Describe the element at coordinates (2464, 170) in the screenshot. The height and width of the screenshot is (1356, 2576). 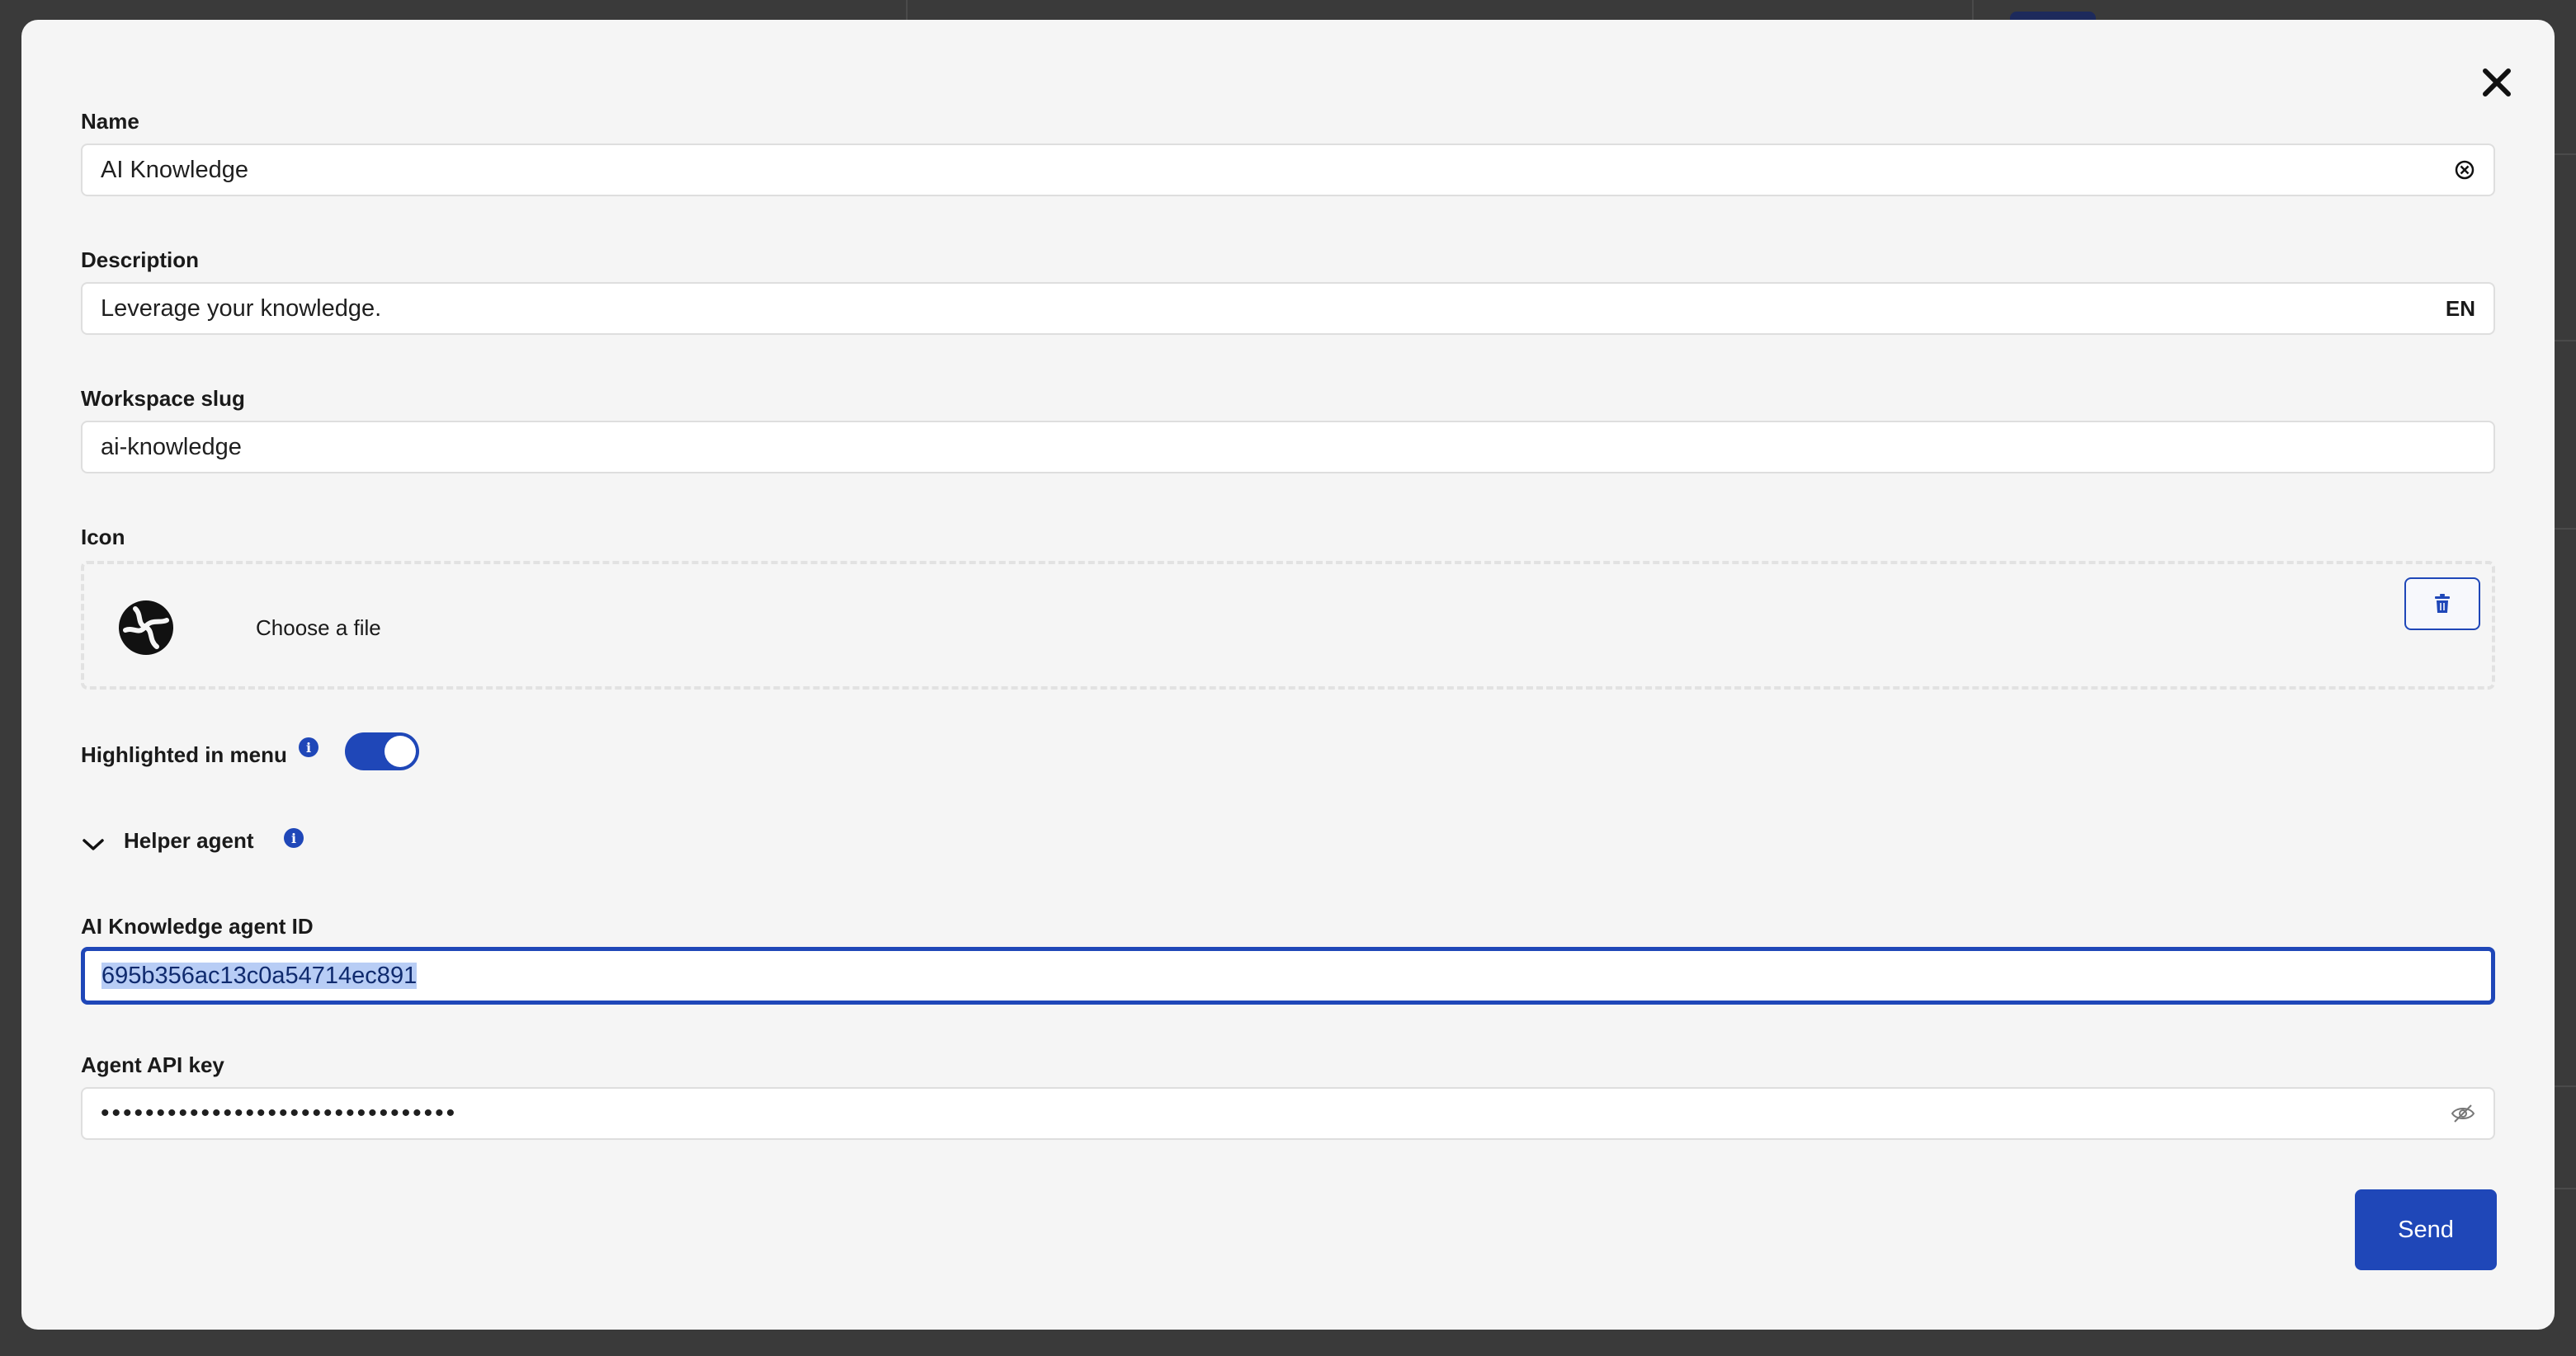
I see `clear-input-icon` at that location.